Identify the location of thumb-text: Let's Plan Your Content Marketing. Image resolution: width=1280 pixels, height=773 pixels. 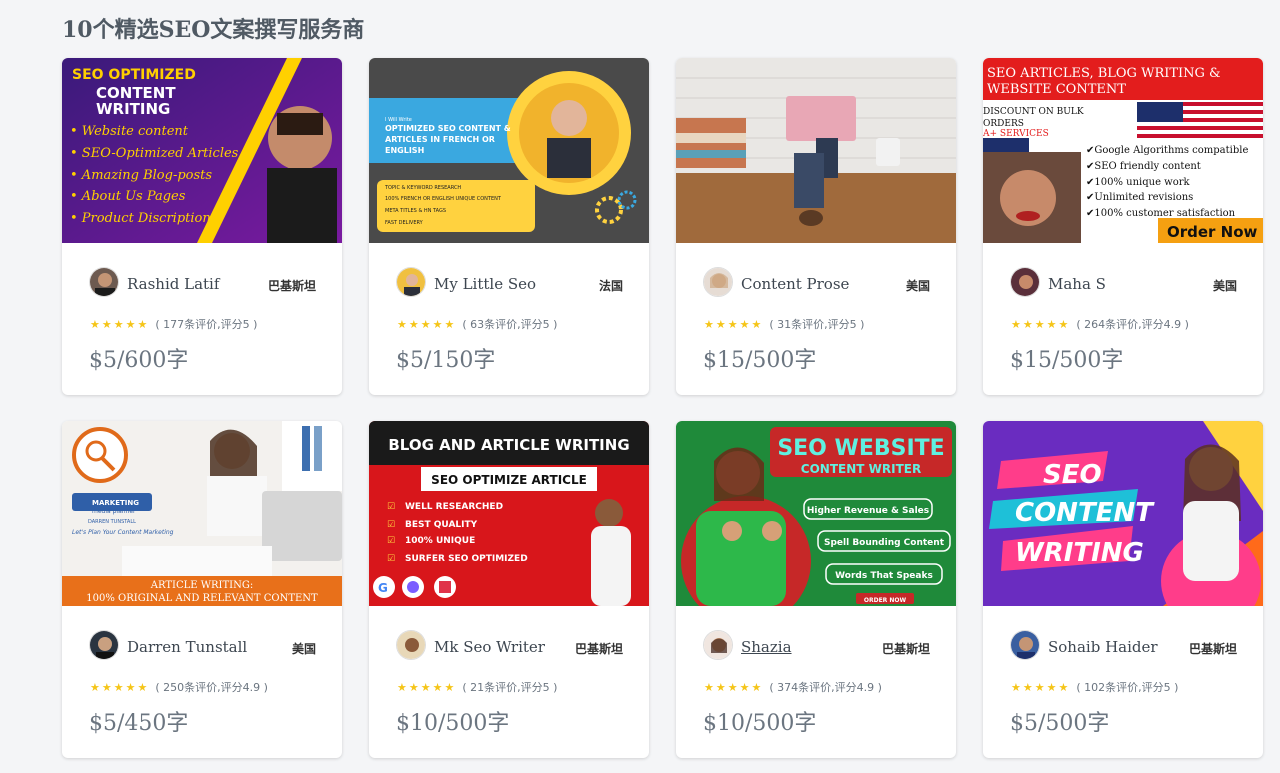
(123, 532).